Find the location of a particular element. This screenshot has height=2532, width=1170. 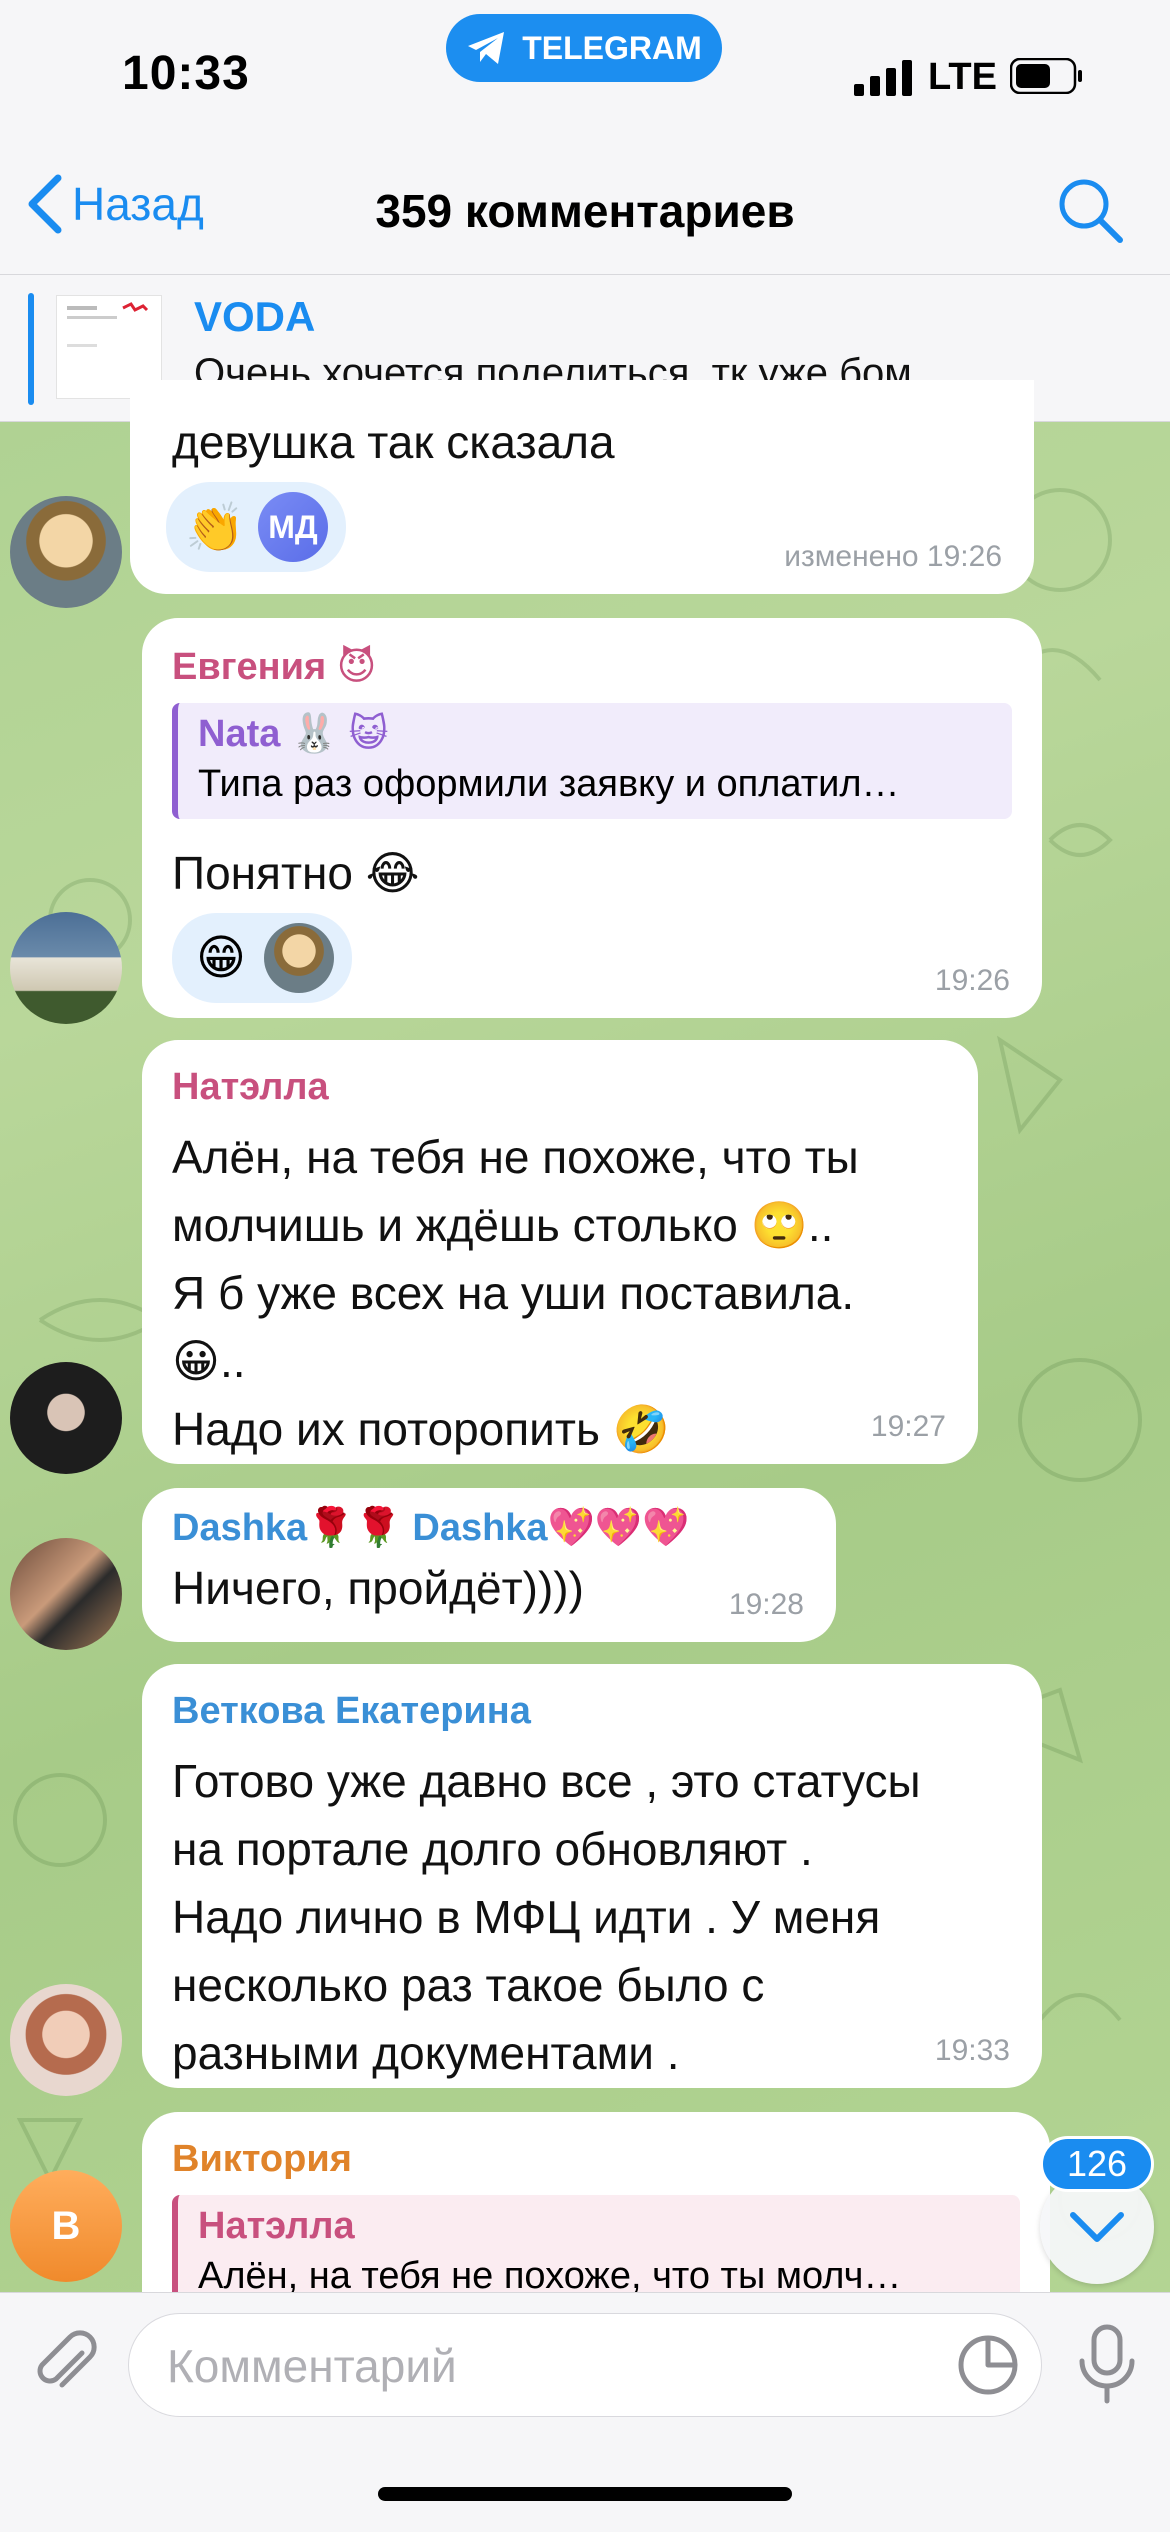

message-text: Понятно 😂 is located at coordinates (296, 873).